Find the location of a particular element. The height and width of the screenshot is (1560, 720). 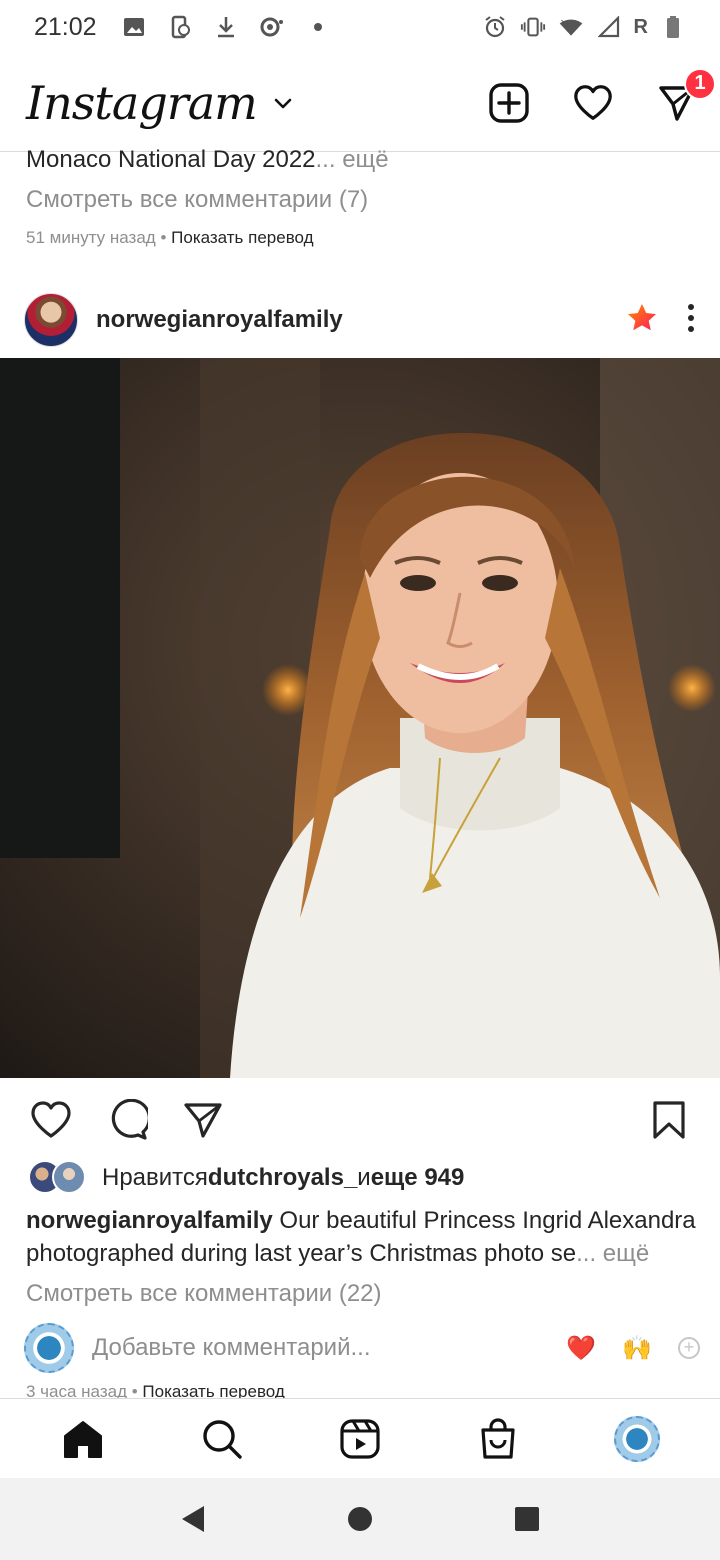

post-options-icon is located at coordinates (691, 320).